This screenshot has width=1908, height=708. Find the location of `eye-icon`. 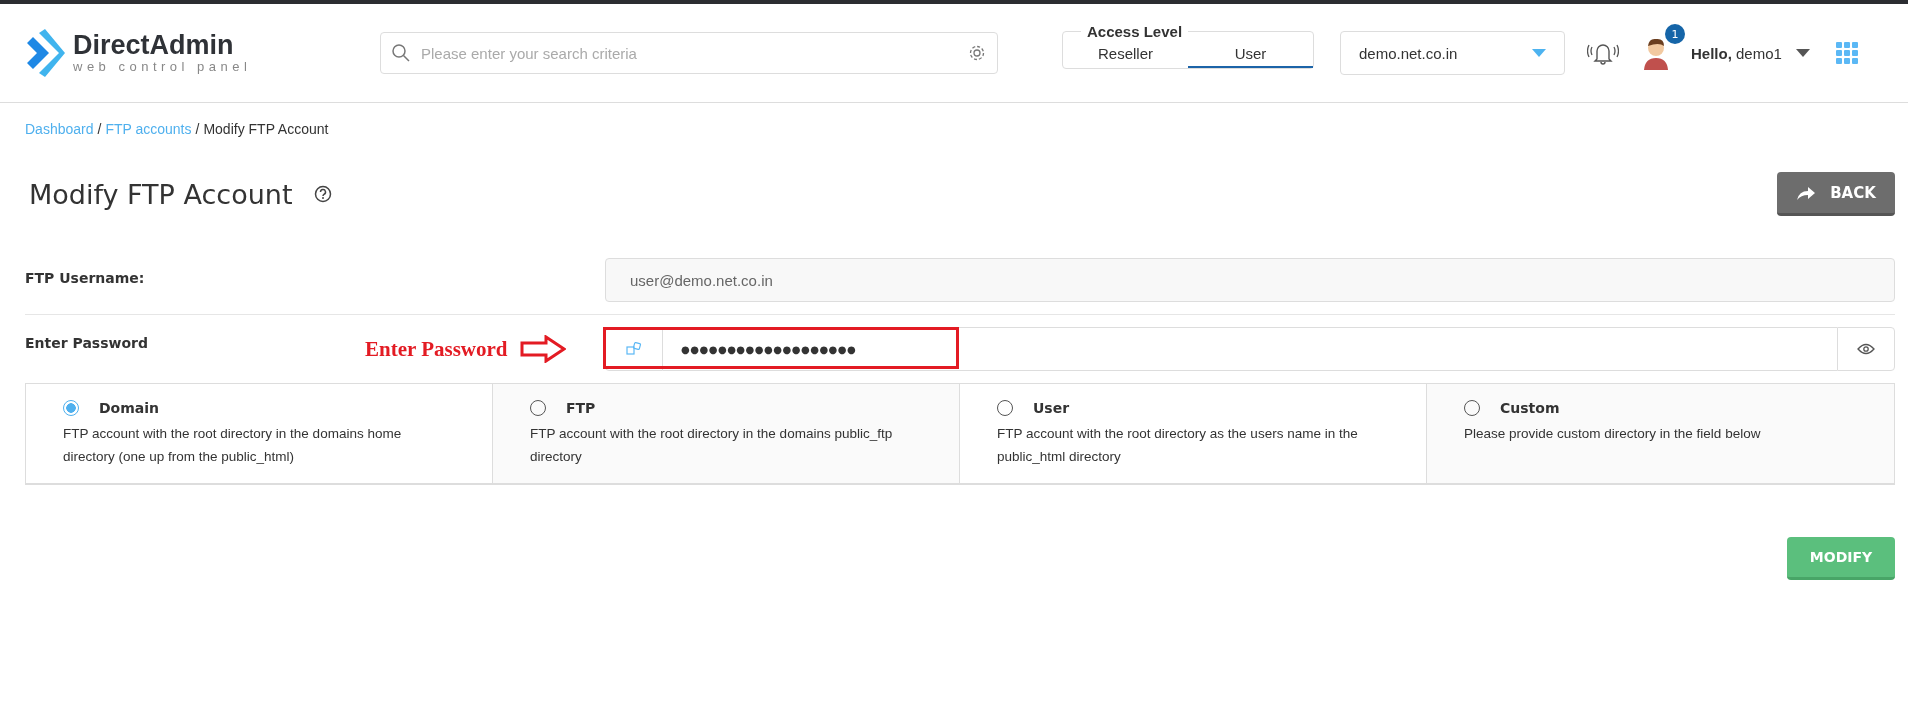

eye-icon is located at coordinates (1866, 349).